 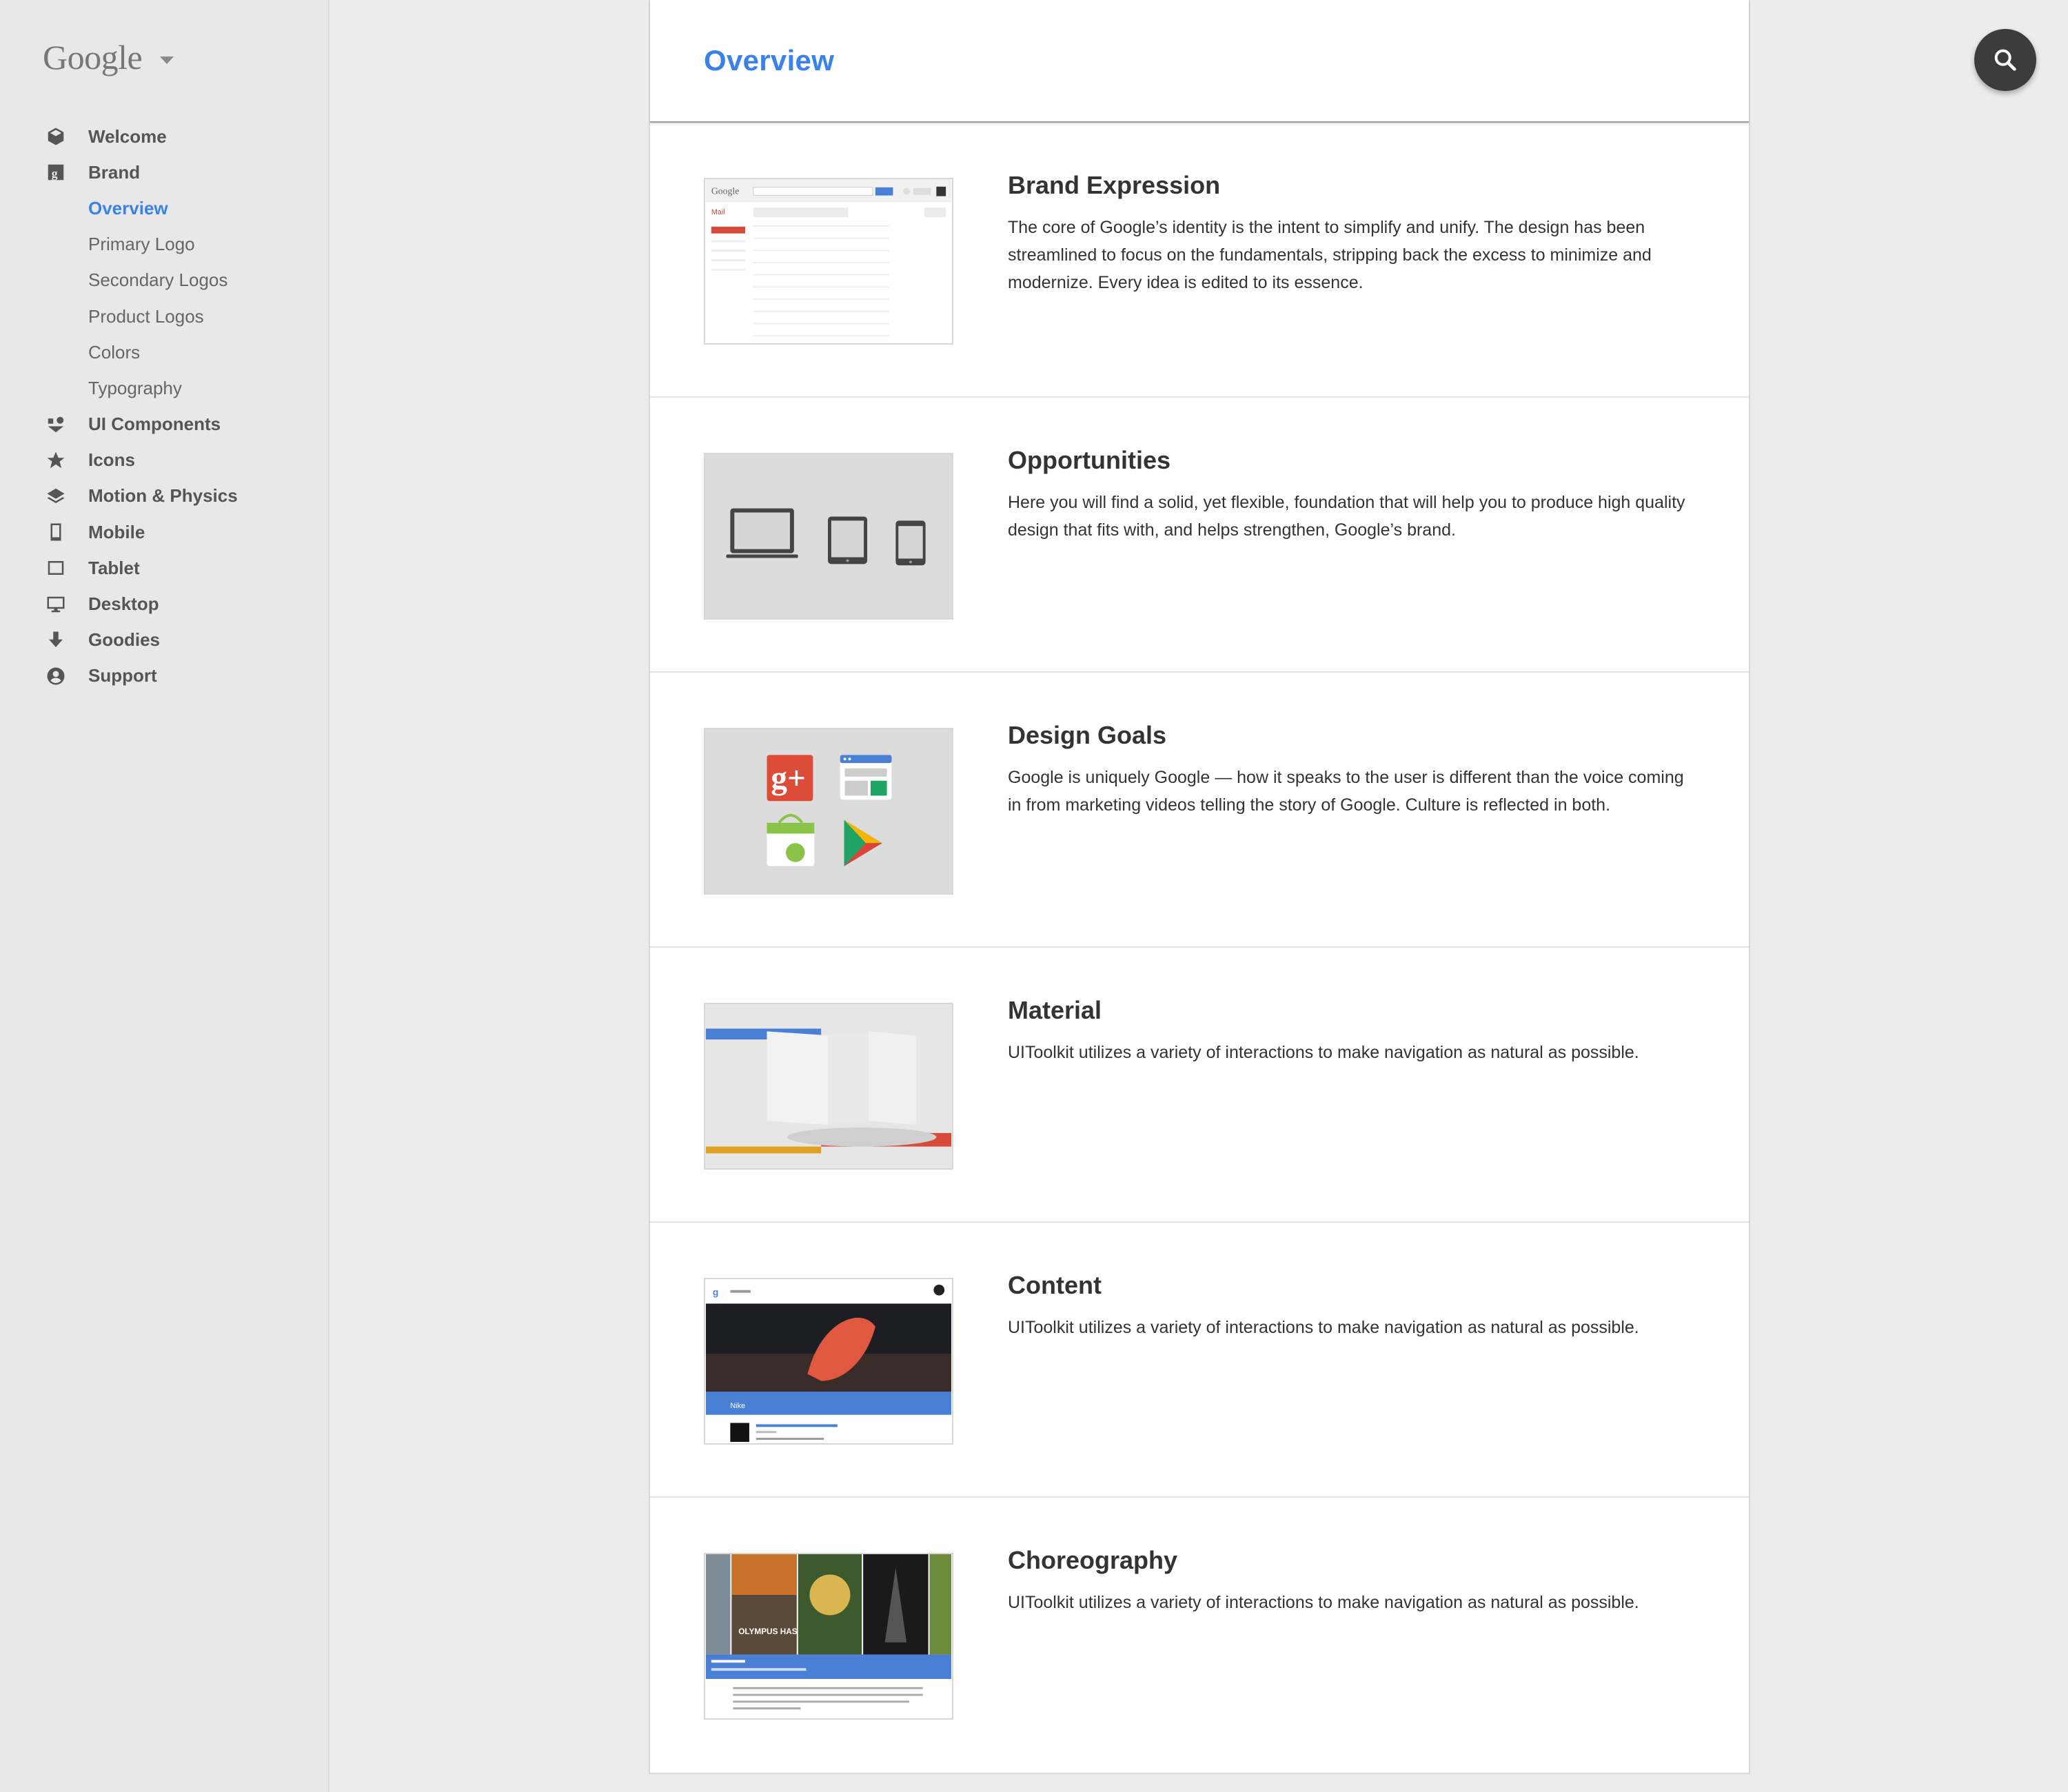 I want to click on sidebar-item-label: Welcome, so click(x=127, y=136).